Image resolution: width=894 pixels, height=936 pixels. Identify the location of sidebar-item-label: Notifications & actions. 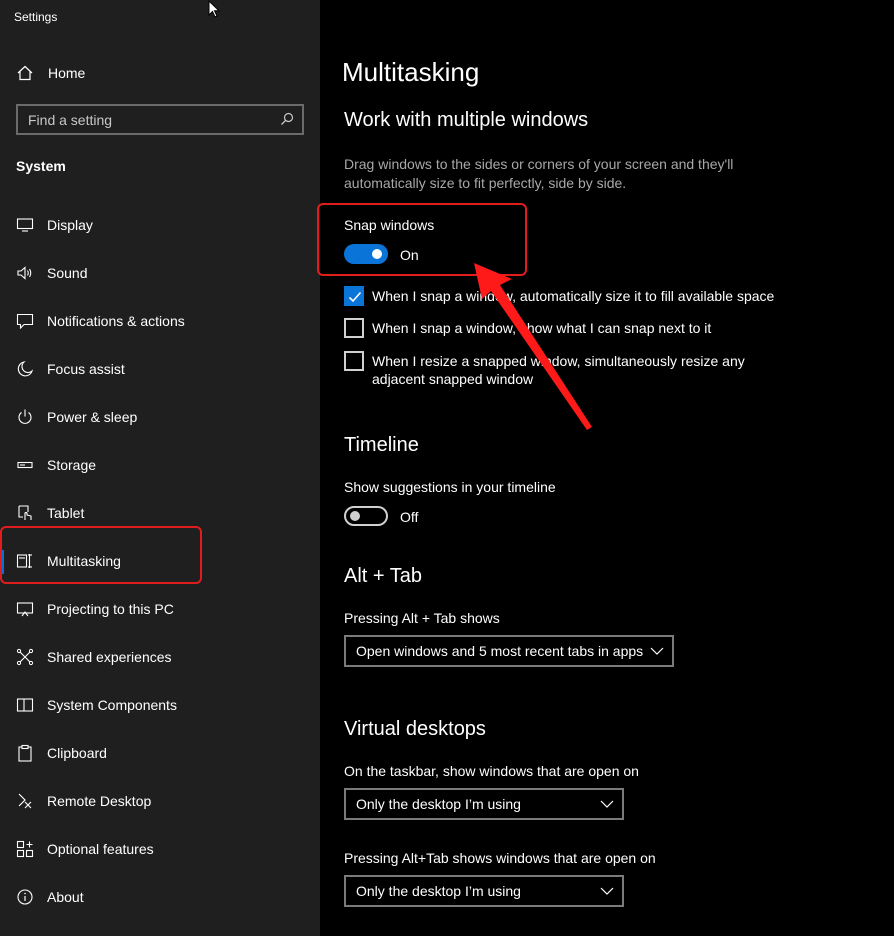
(116, 321).